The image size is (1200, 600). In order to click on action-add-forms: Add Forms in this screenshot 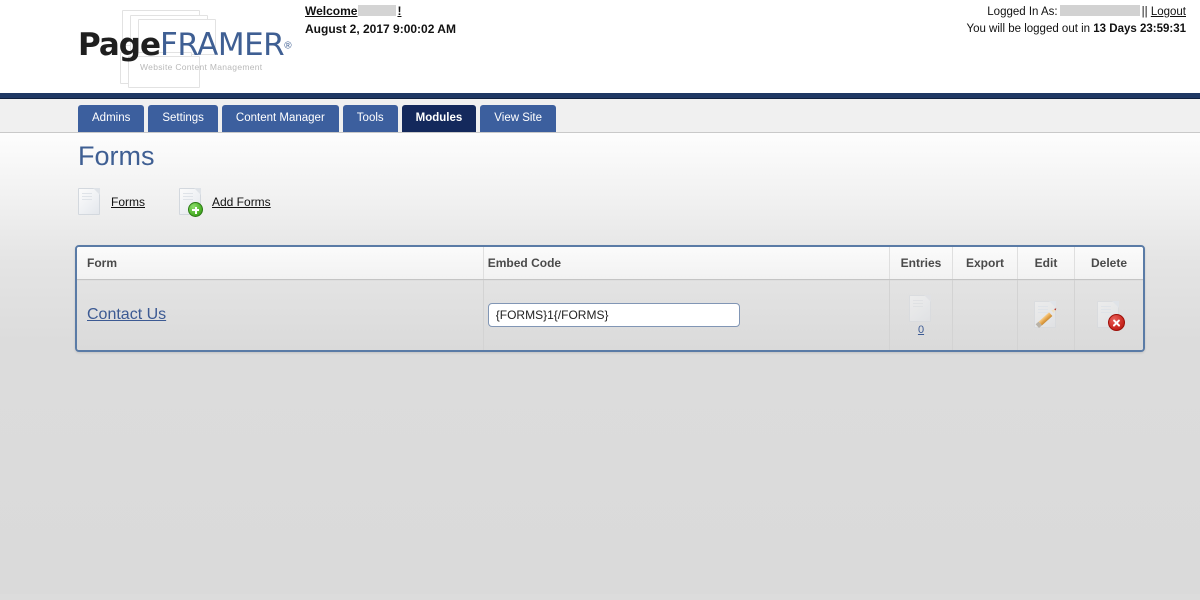, I will do `click(225, 202)`.